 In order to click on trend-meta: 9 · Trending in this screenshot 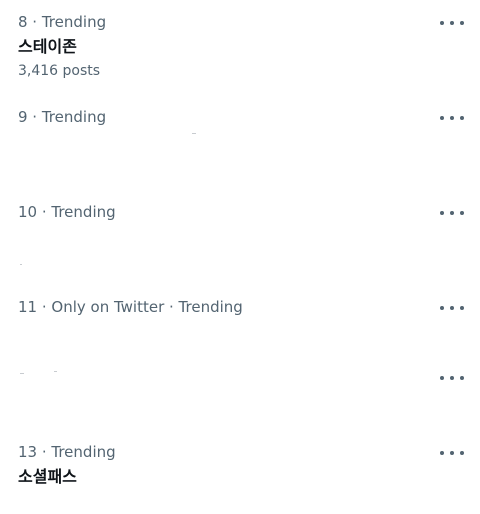, I will do `click(62, 117)`.